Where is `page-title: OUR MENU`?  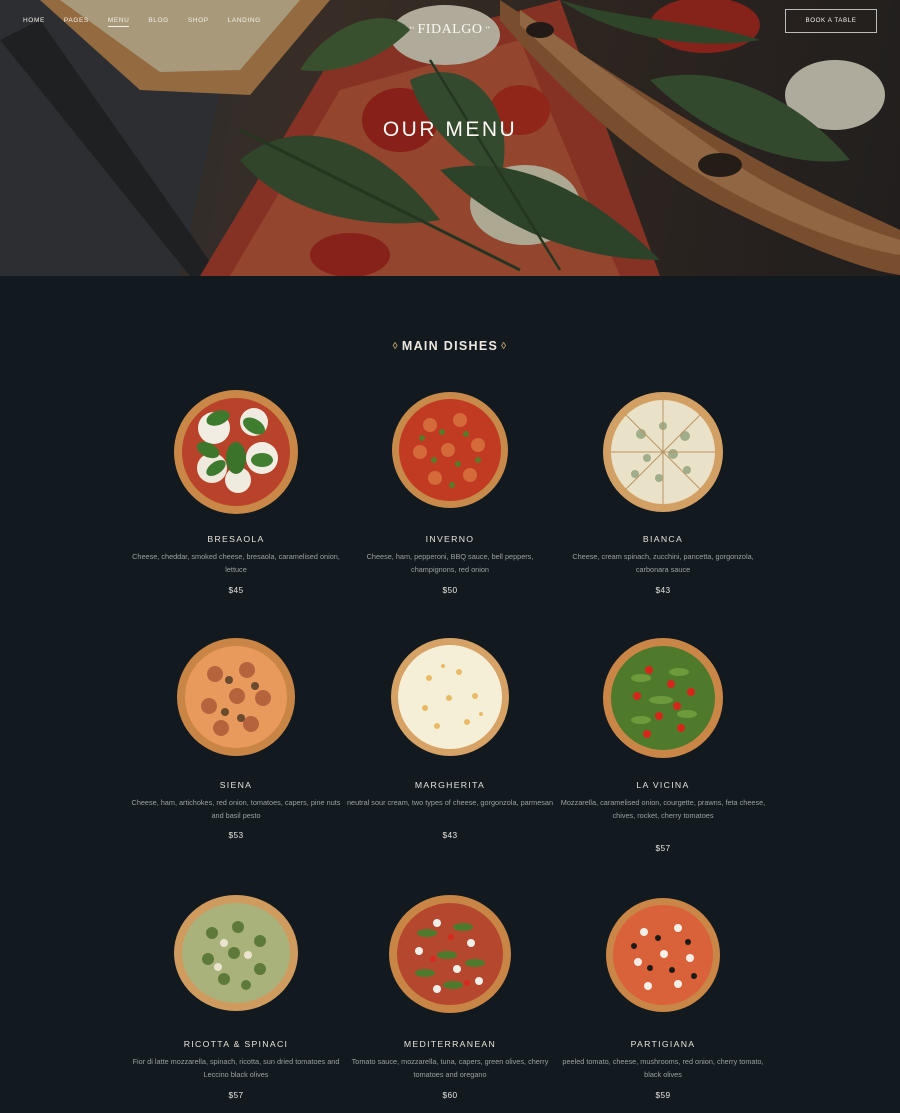 page-title: OUR MENU is located at coordinates (450, 129).